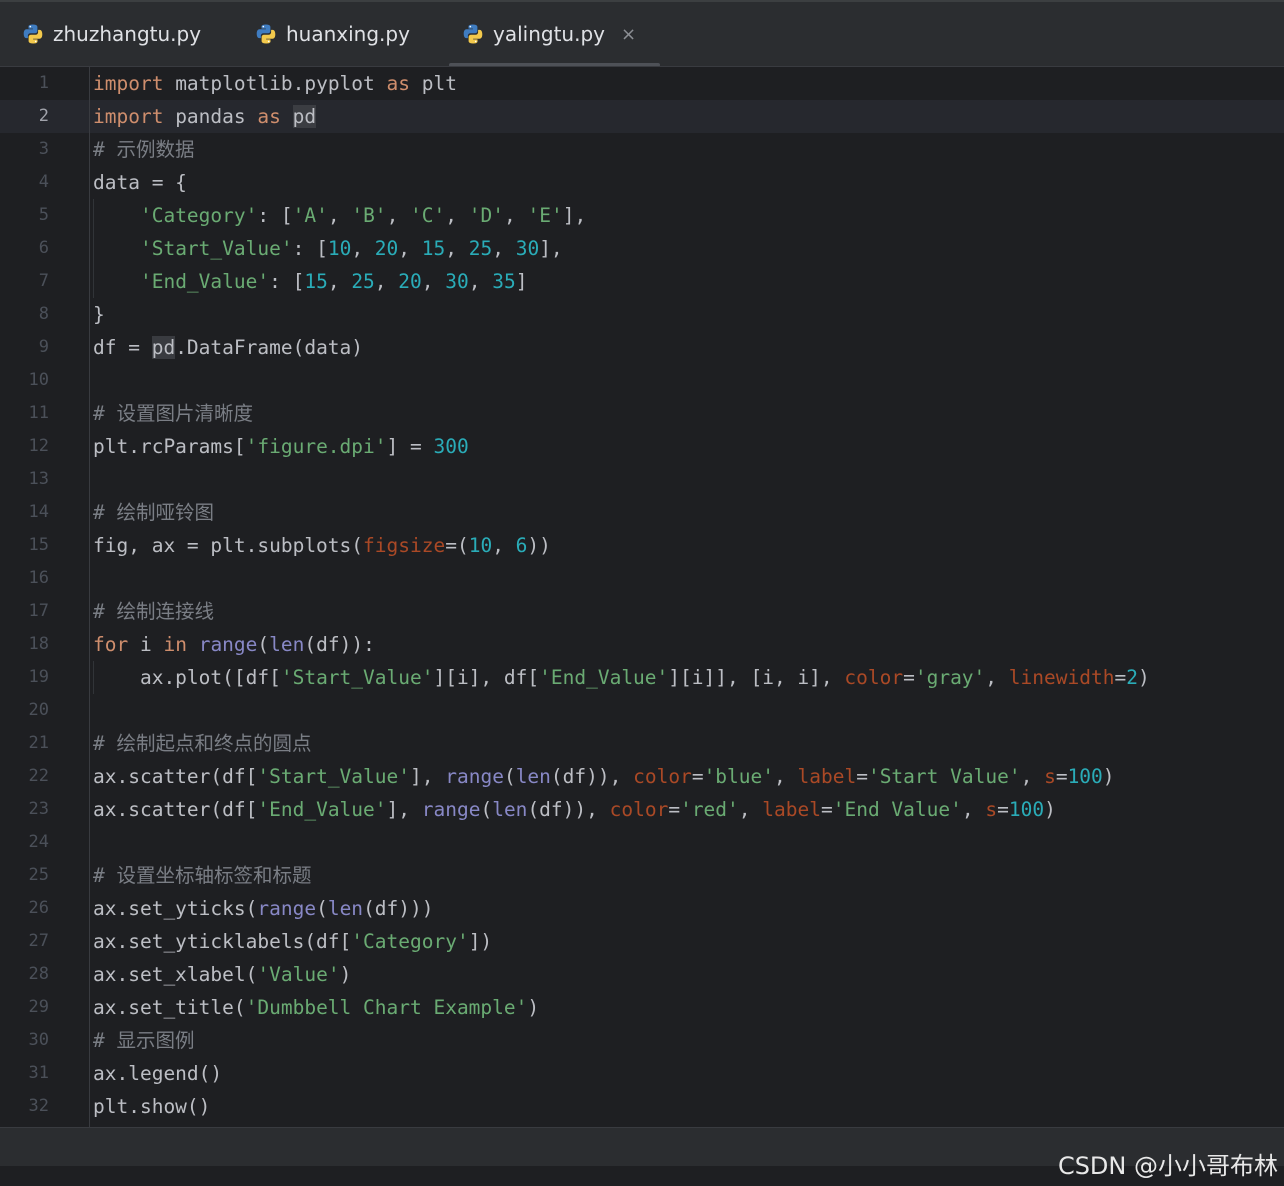 The height and width of the screenshot is (1186, 1284). Describe the element at coordinates (144, 149) in the screenshot. I see `code-text: # 示例数据` at that location.